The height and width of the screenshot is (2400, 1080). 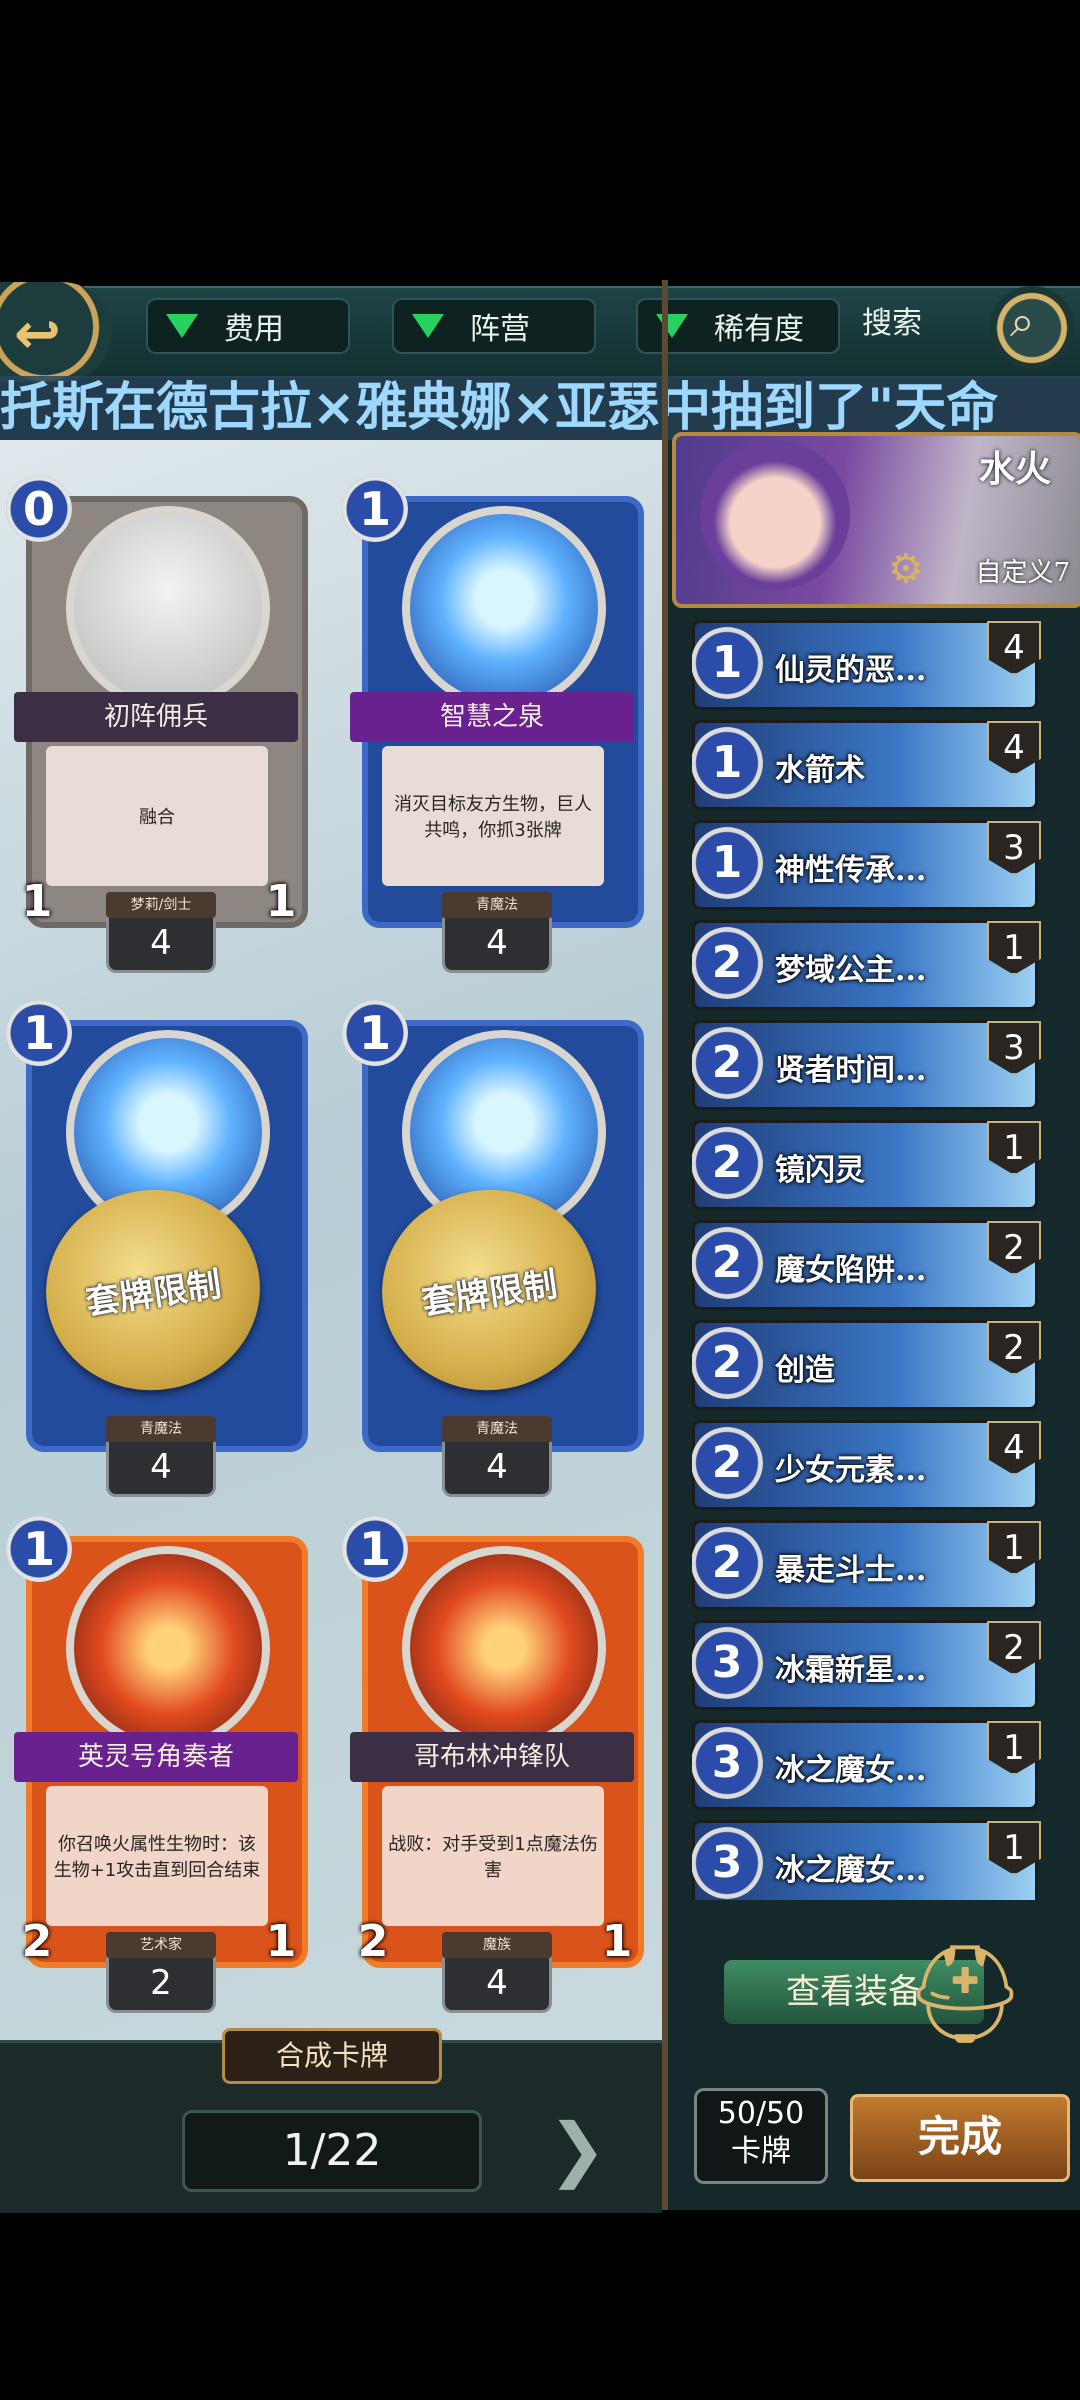 What do you see at coordinates (805, 1370) in the screenshot?
I see `deck-item-name: 创造` at bounding box center [805, 1370].